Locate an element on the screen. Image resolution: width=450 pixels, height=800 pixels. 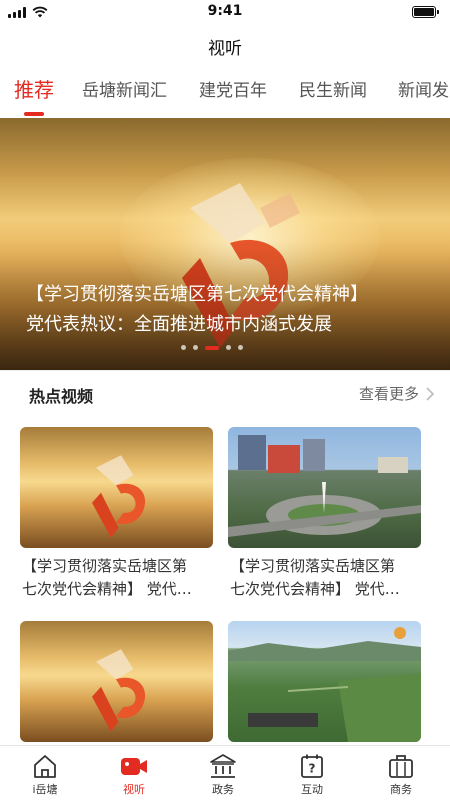
banner-caption: 【学习贯彻落实岳塘区第七次党代会精神】 党代表热议：全面推进城市内涵式发展 is located at coordinates (231, 310).